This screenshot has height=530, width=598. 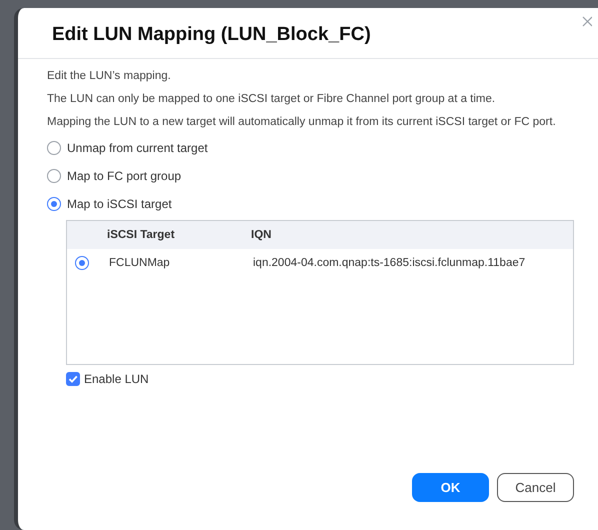 What do you see at coordinates (389, 263) in the screenshot?
I see `table-cell-text: iqn.2004-04.com.qnap:ts-1685:iscsi.fclunmap.11bae7` at bounding box center [389, 263].